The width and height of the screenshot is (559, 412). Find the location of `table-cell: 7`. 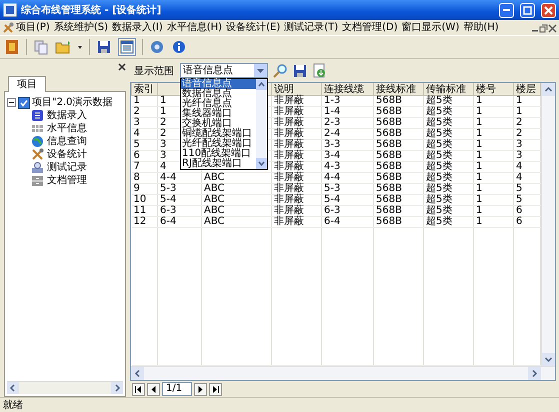

table-cell: 7 is located at coordinates (145, 167).